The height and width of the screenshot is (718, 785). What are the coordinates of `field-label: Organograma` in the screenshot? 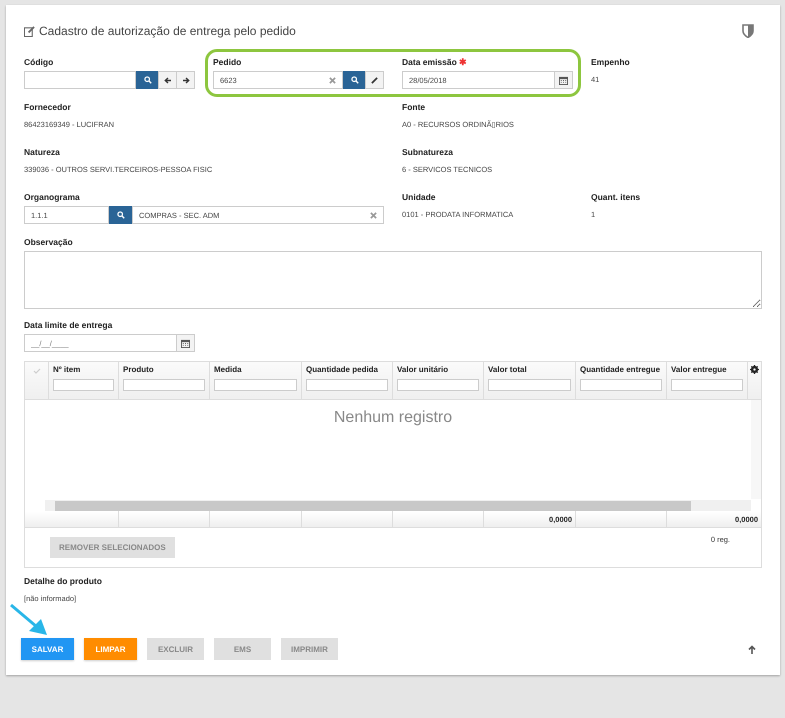 It's located at (52, 197).